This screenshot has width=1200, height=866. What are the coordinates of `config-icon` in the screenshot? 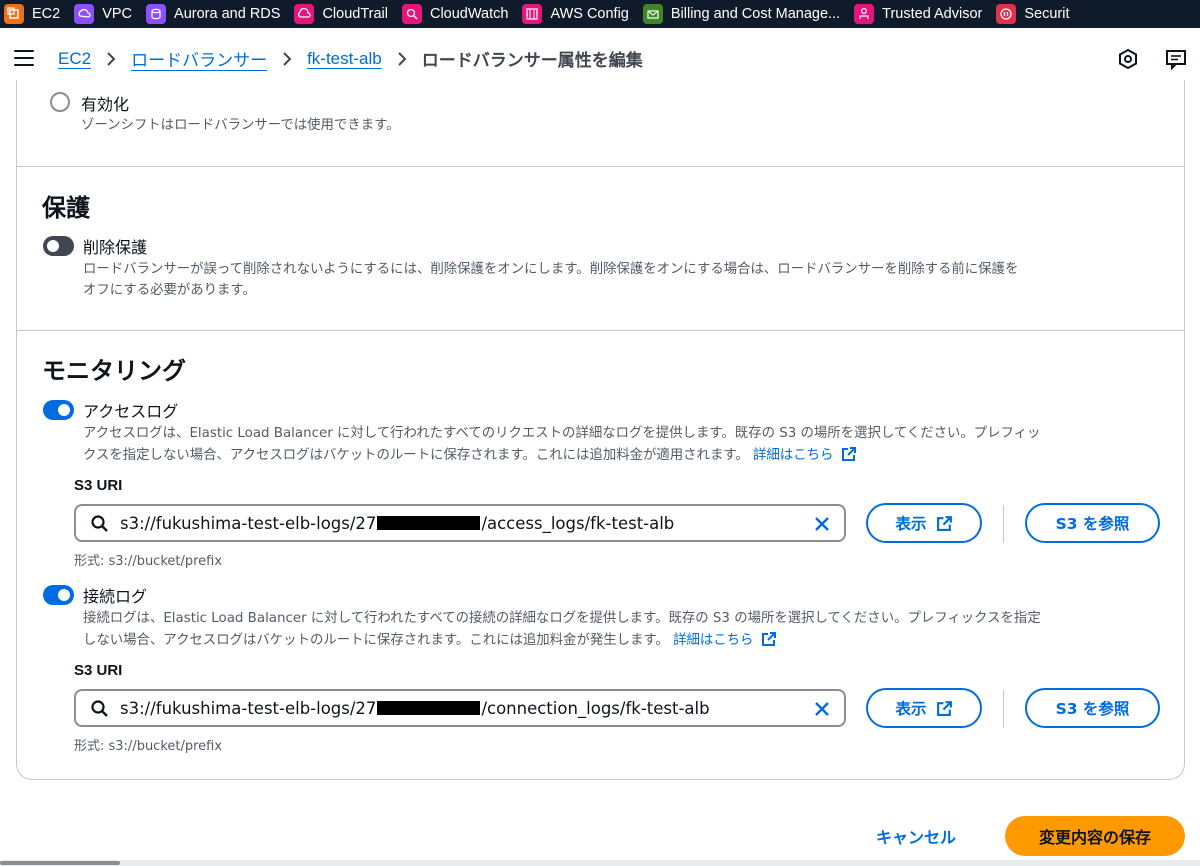 It's located at (532, 14).